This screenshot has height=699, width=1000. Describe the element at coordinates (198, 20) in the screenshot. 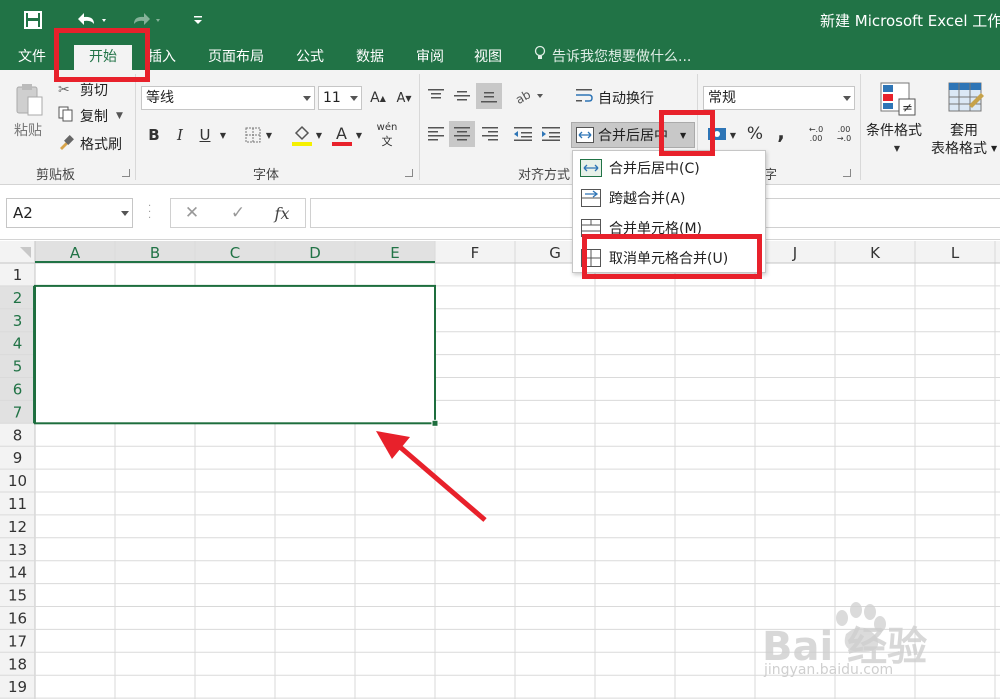

I see `customize-icon` at that location.